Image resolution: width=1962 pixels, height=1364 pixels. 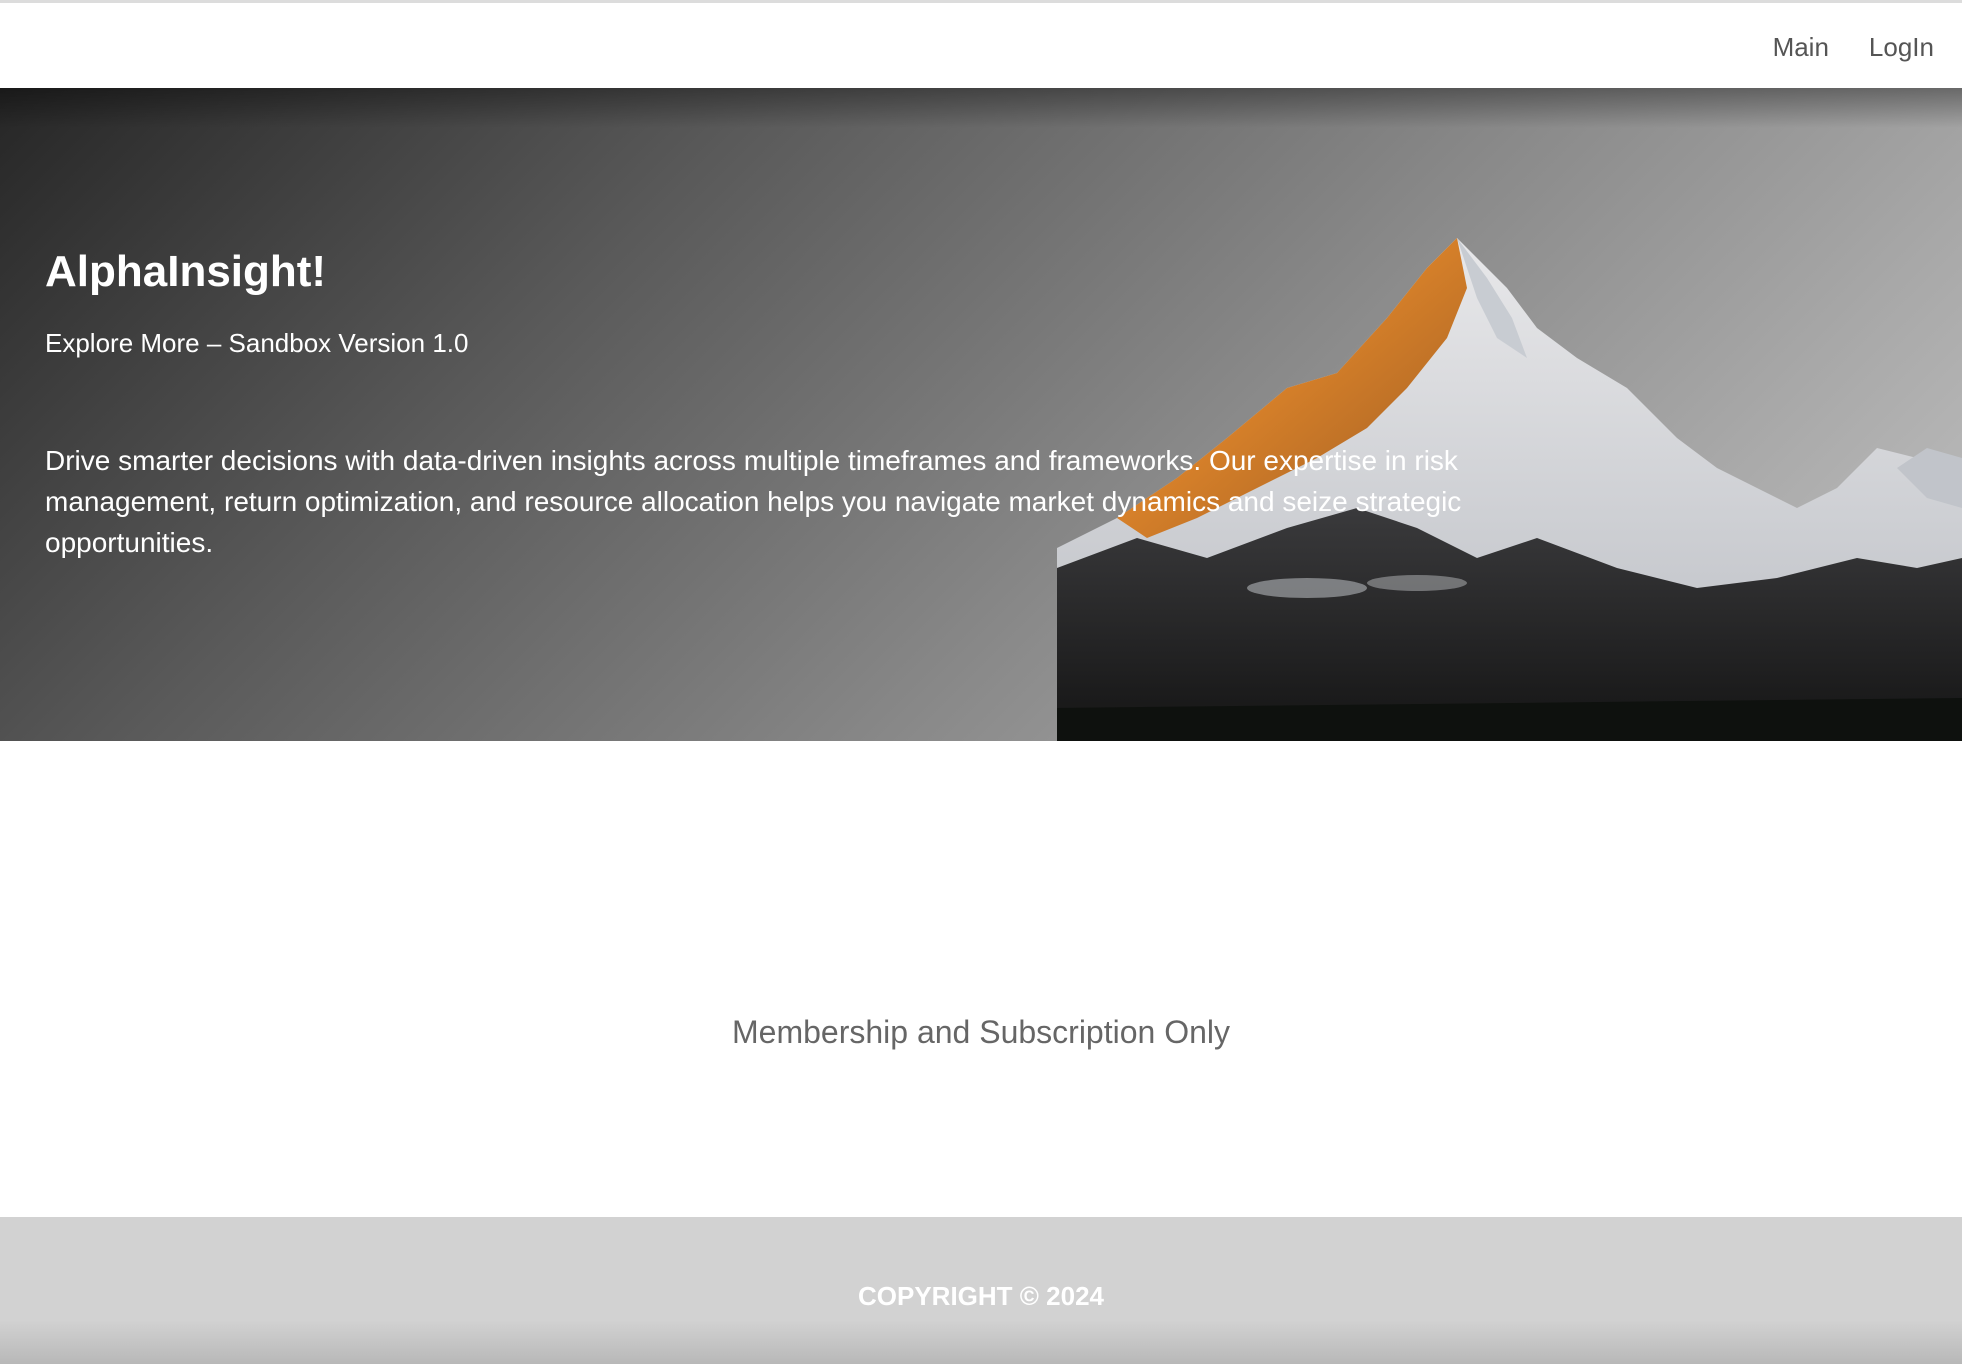 What do you see at coordinates (980, 1296) in the screenshot?
I see `copyright-text: COPYRIGHT © 2024` at bounding box center [980, 1296].